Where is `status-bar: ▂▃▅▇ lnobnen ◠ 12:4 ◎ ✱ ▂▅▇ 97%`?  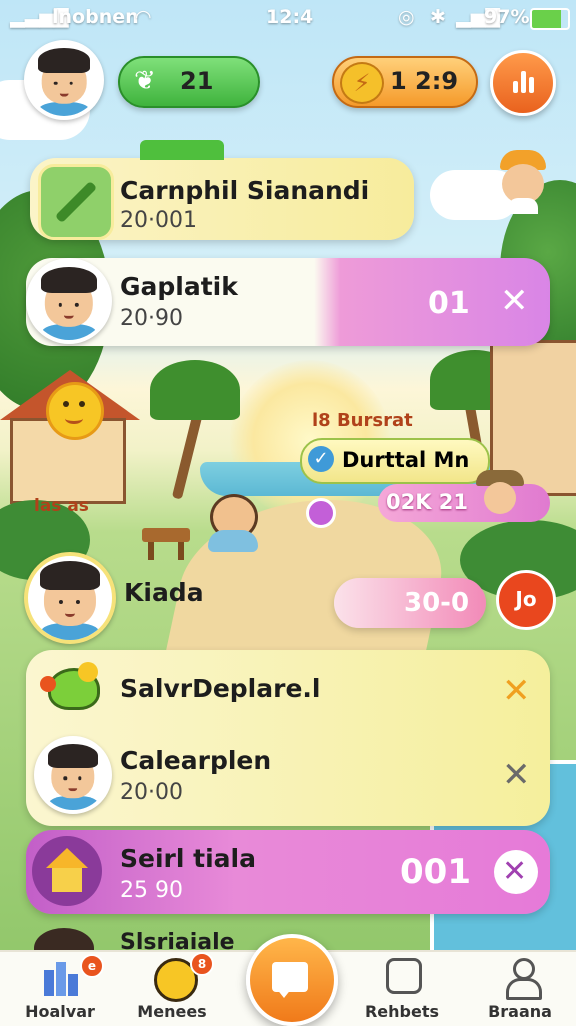
status-bar: ▂▃▅▇ lnobnen ◠ 12:4 ◎ ✱ ▂▅▇ 97% is located at coordinates (288, 17).